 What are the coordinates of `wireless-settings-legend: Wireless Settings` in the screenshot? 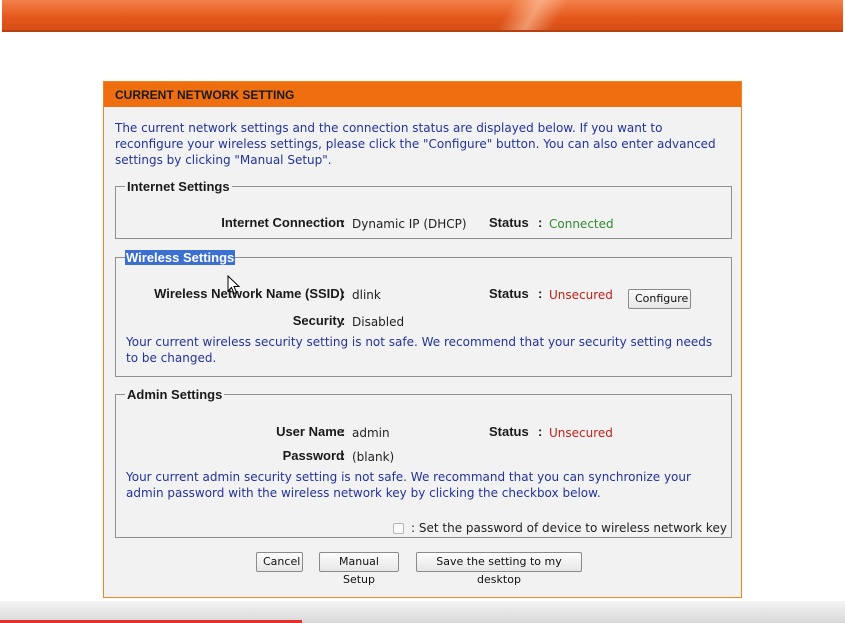 It's located at (180, 257).